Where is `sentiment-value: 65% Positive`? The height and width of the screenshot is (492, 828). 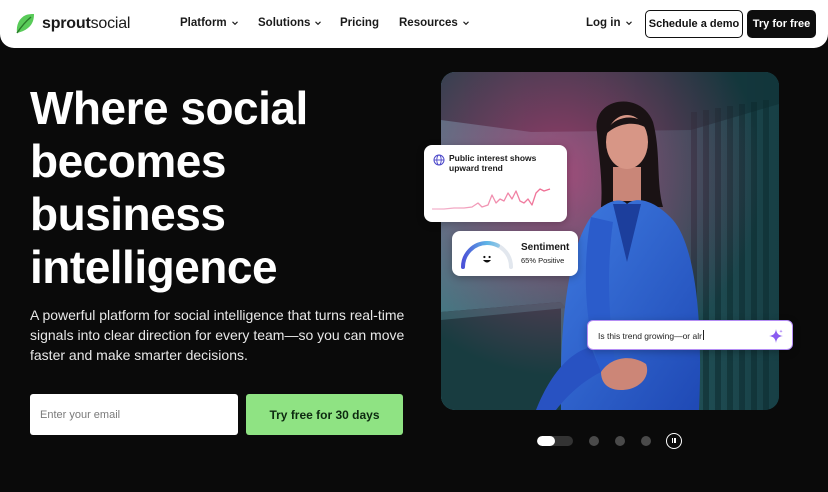
sentiment-value: 65% Positive is located at coordinates (543, 260).